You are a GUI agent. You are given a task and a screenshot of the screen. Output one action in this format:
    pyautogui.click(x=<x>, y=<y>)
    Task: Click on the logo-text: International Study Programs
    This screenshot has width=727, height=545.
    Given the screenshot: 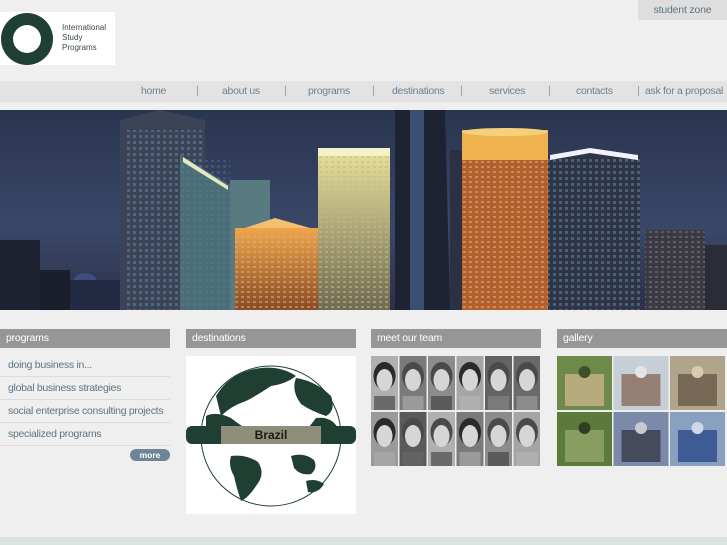 What is the action you would take?
    pyautogui.click(x=84, y=37)
    